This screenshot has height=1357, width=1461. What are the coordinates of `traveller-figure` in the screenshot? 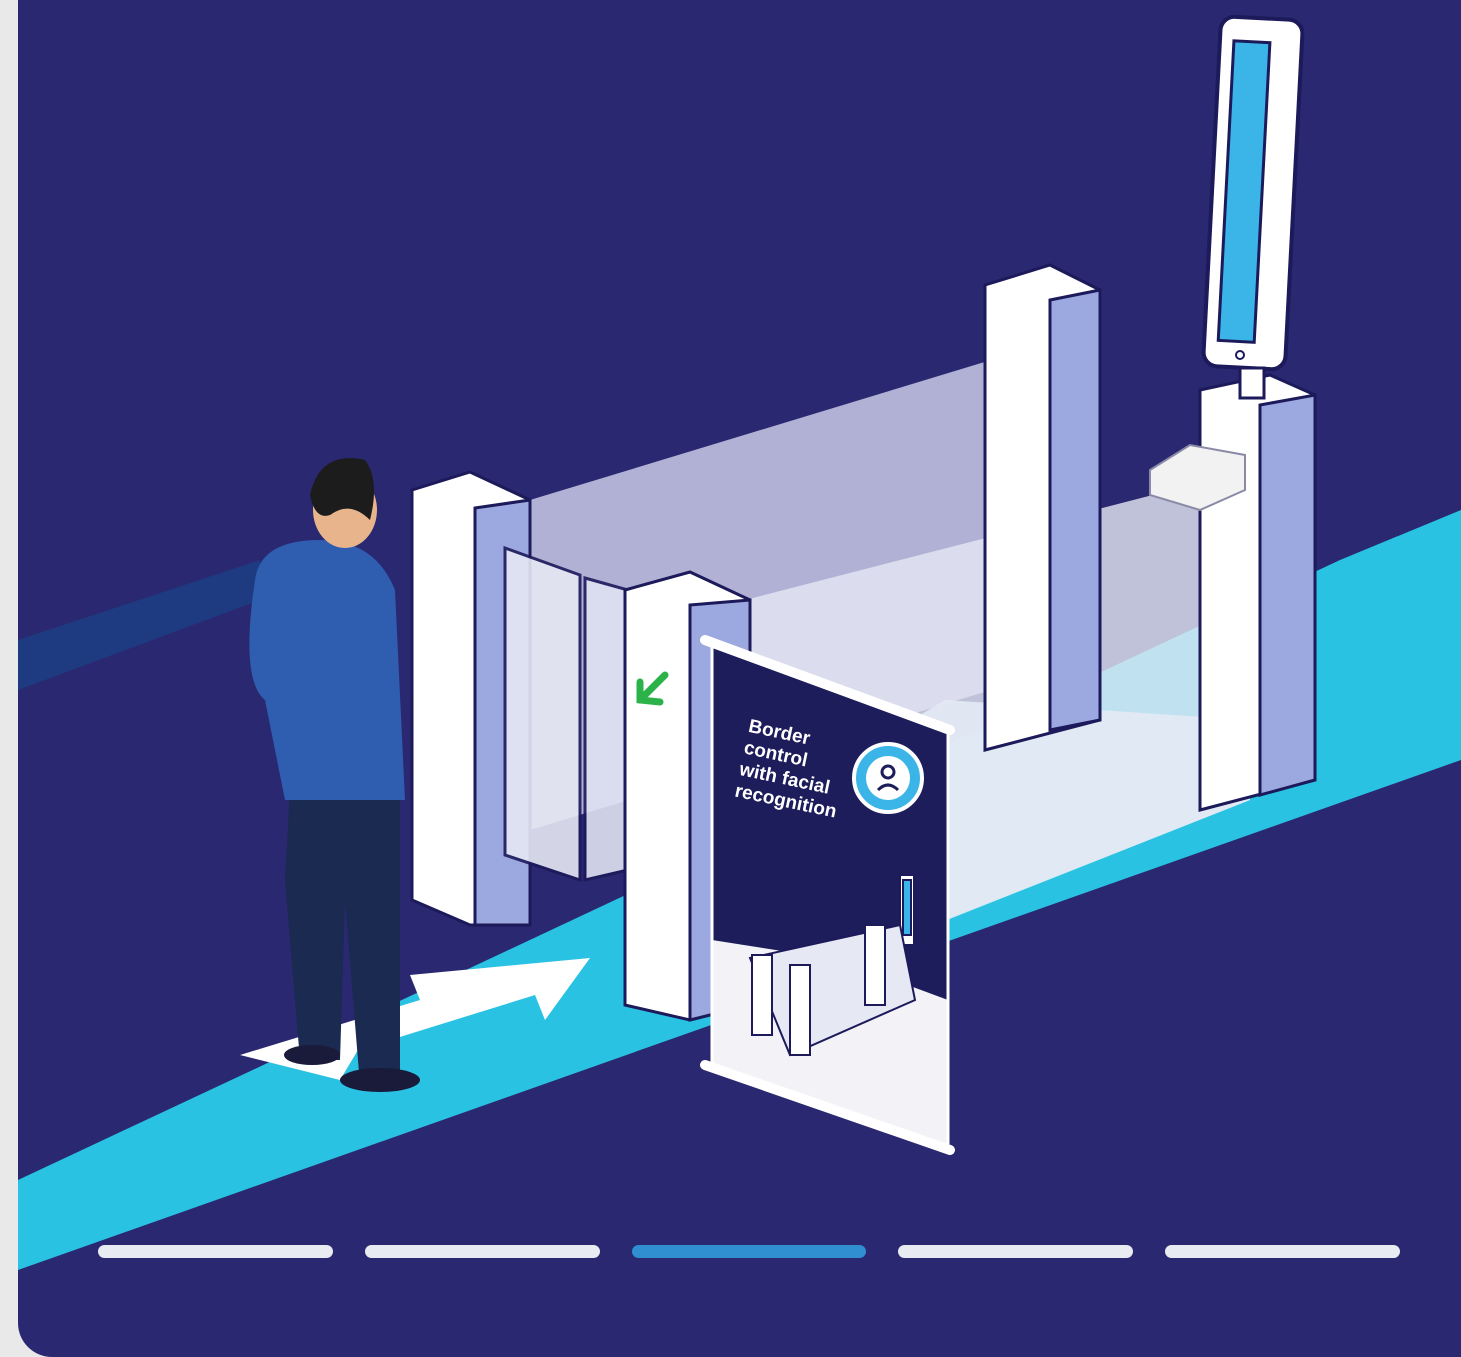 It's located at (334, 775).